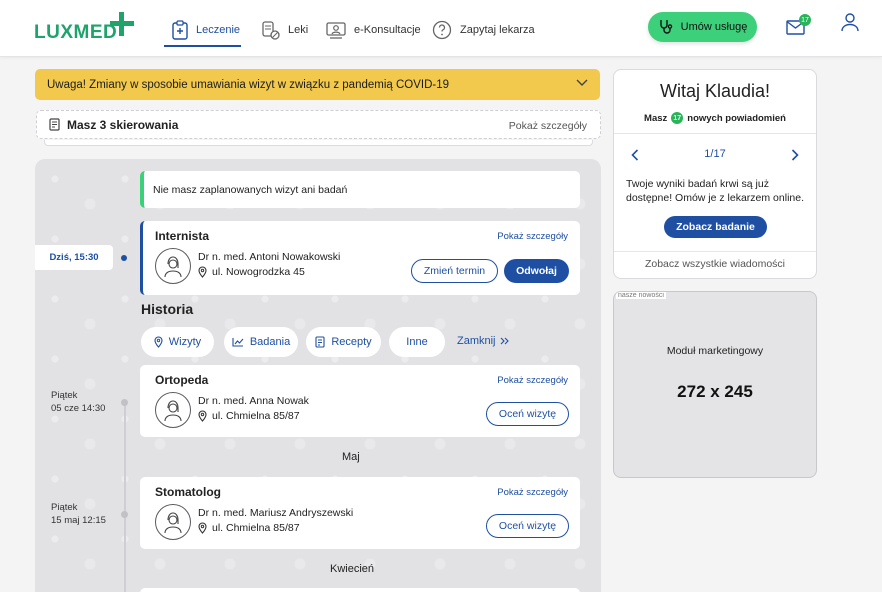 Image resolution: width=882 pixels, height=592 pixels. Describe the element at coordinates (715, 154) in the screenshot. I see `notification-pager: 1/17` at that location.